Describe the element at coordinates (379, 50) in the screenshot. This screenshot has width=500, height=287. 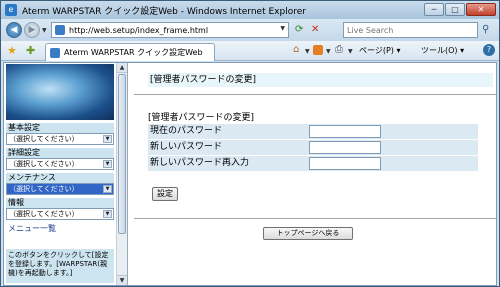
I see `page-menu: ページ(P) ▾` at that location.